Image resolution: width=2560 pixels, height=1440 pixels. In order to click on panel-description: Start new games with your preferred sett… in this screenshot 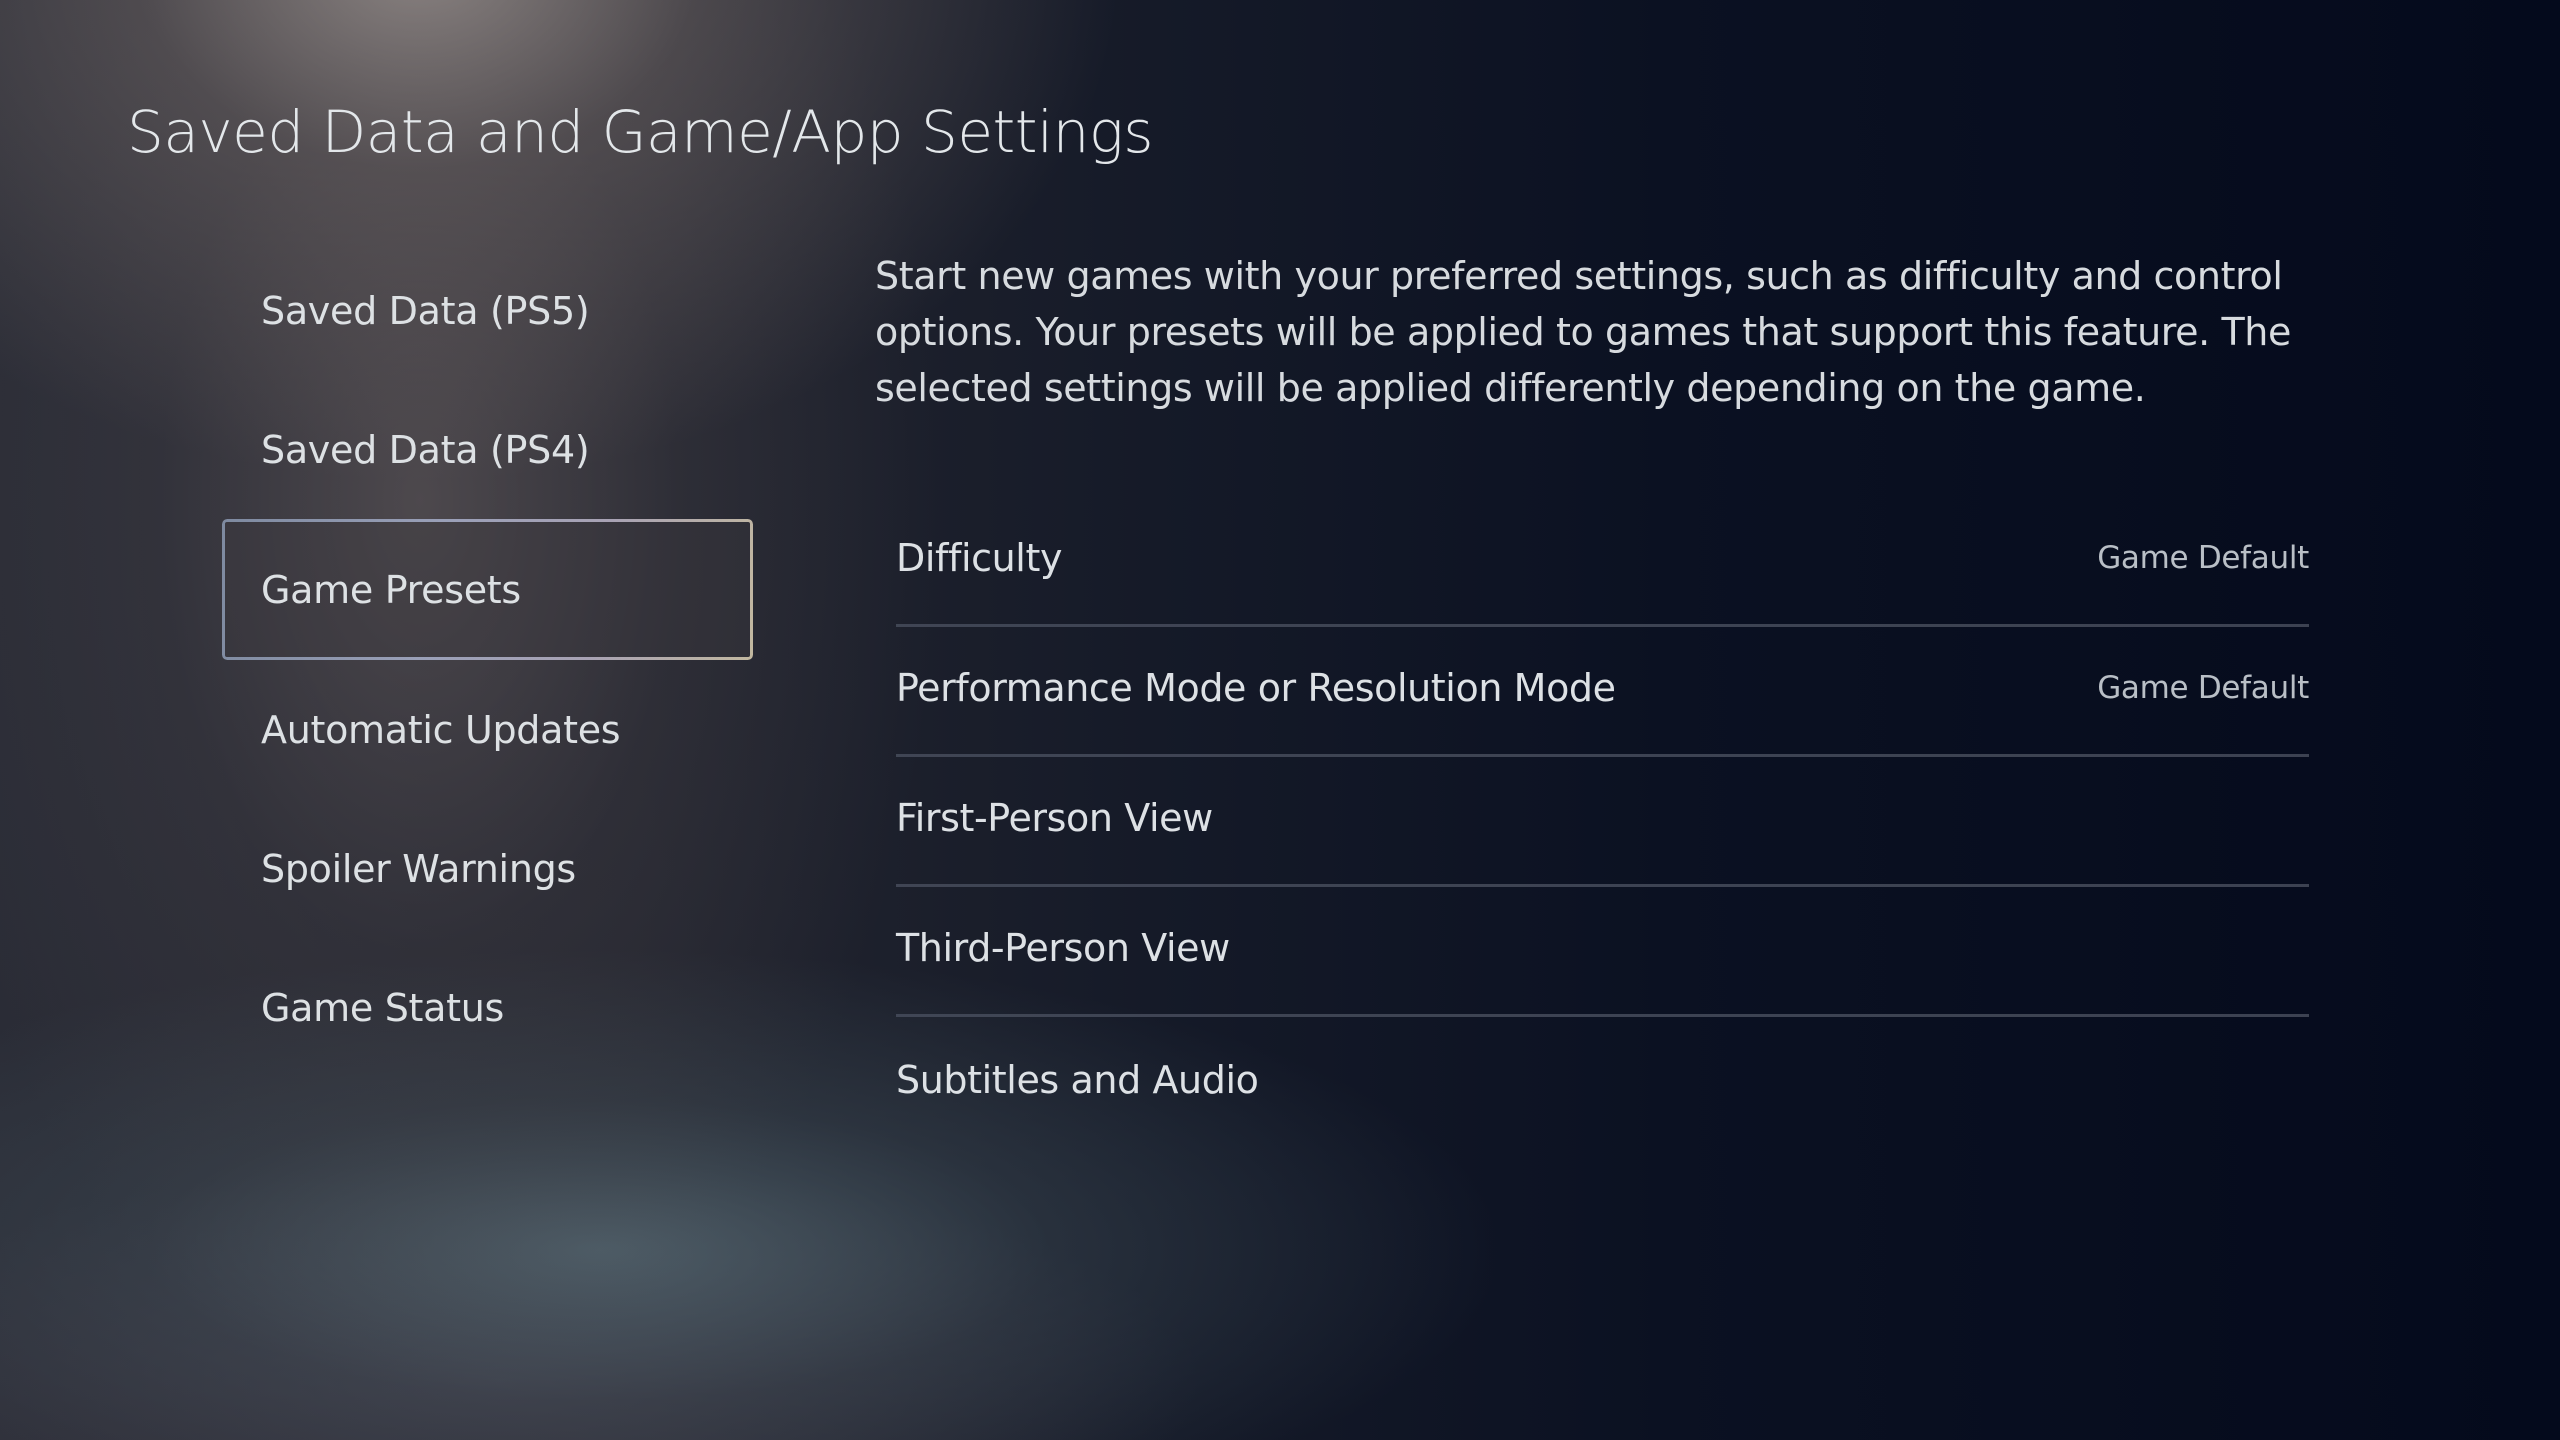, I will do `click(1583, 332)`.